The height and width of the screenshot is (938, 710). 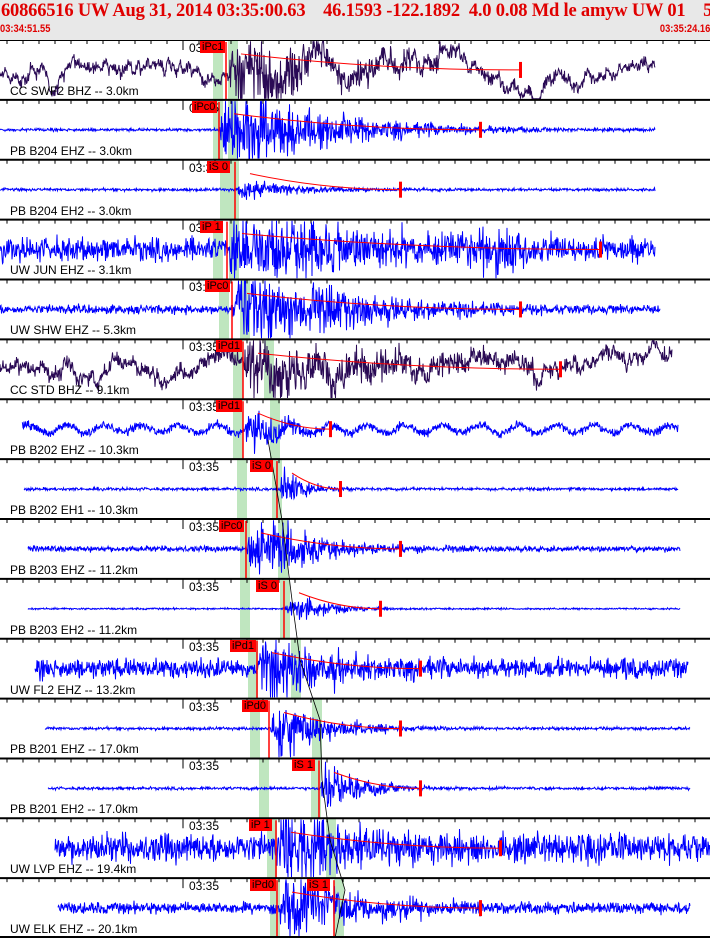 What do you see at coordinates (213, 47) in the screenshot?
I see `phase-pick-label: iPc1` at bounding box center [213, 47].